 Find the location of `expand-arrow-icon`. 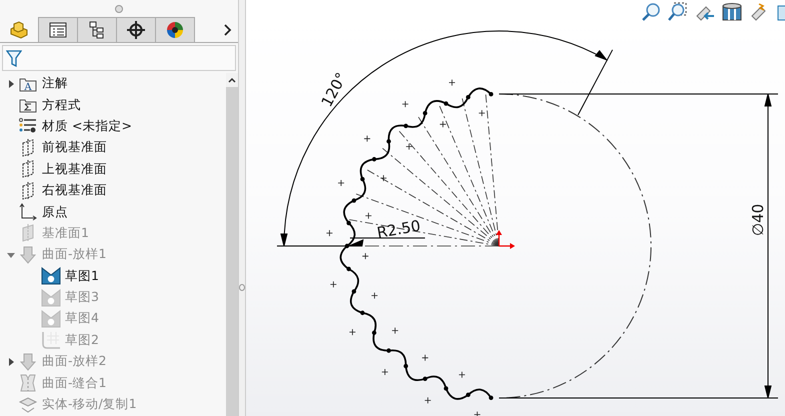

expand-arrow-icon is located at coordinates (11, 84).